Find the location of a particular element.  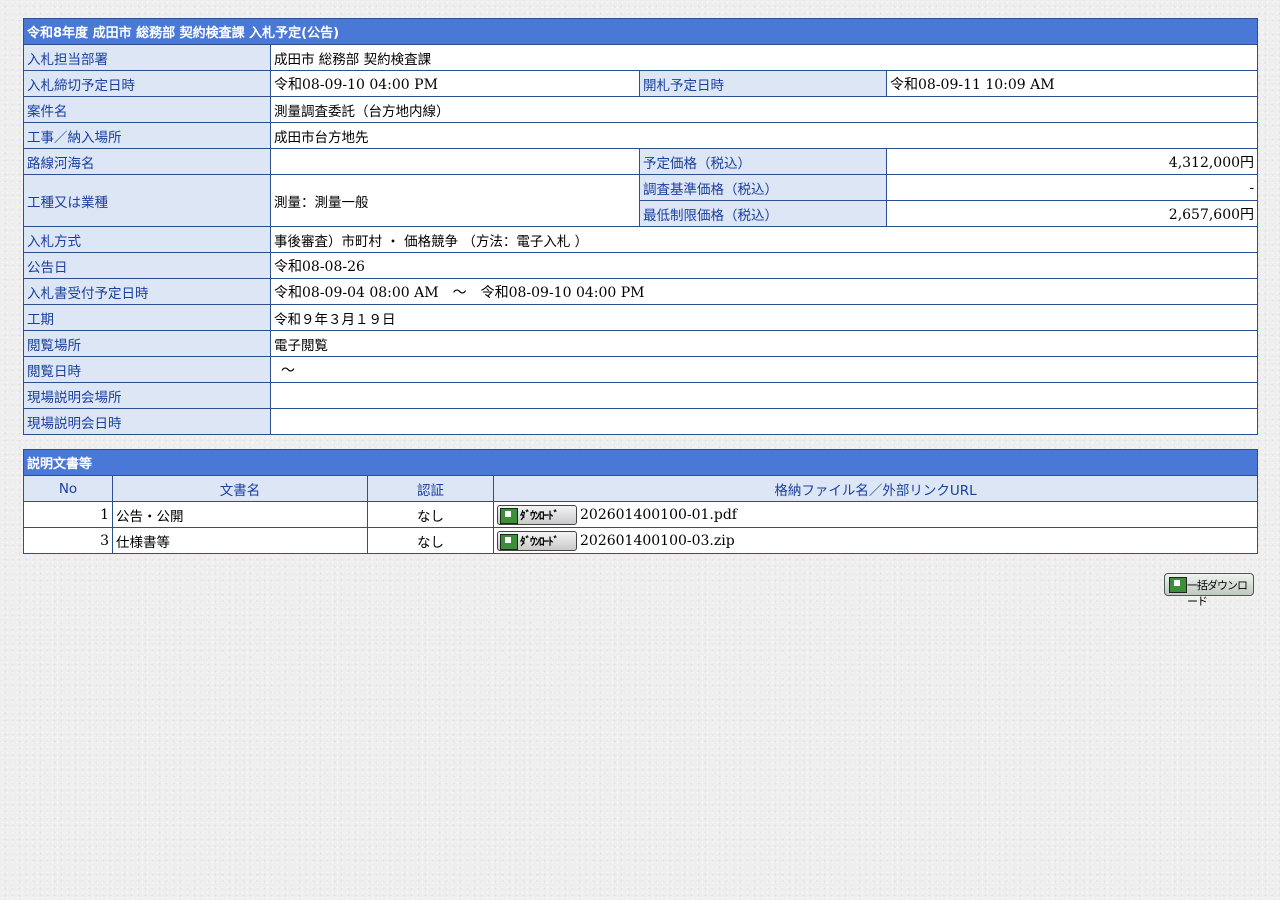

receipt-period-label: 入札書受付予定日時 is located at coordinates (147, 291).